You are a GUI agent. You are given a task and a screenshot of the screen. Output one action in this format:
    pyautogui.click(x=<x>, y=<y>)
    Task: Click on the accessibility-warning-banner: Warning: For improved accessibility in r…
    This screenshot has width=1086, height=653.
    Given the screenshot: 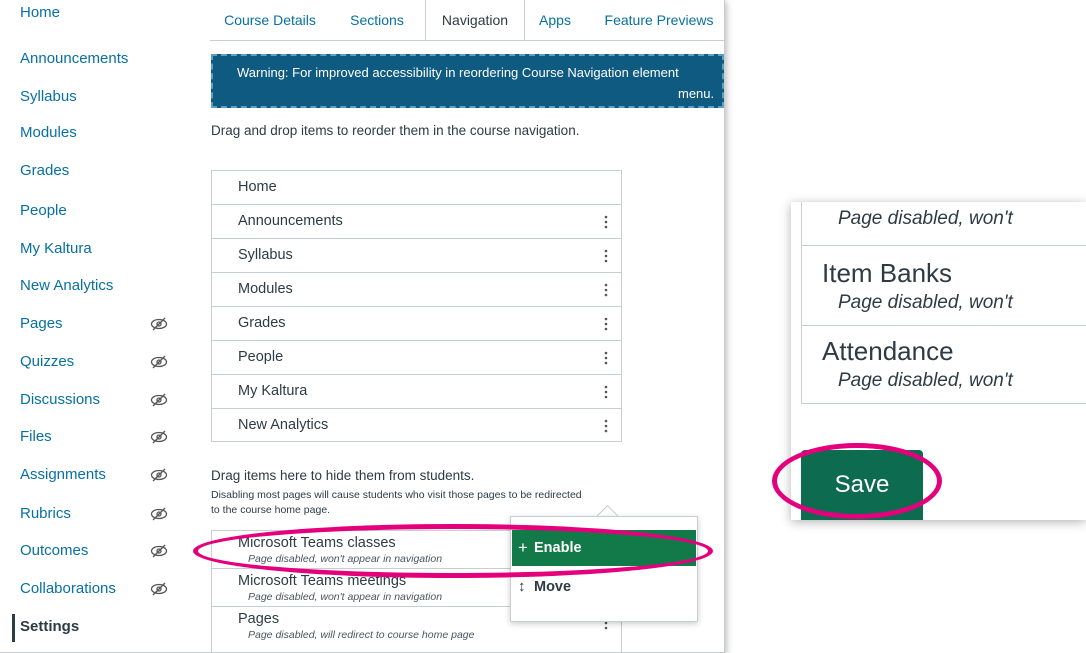 What is the action you would take?
    pyautogui.click(x=467, y=81)
    